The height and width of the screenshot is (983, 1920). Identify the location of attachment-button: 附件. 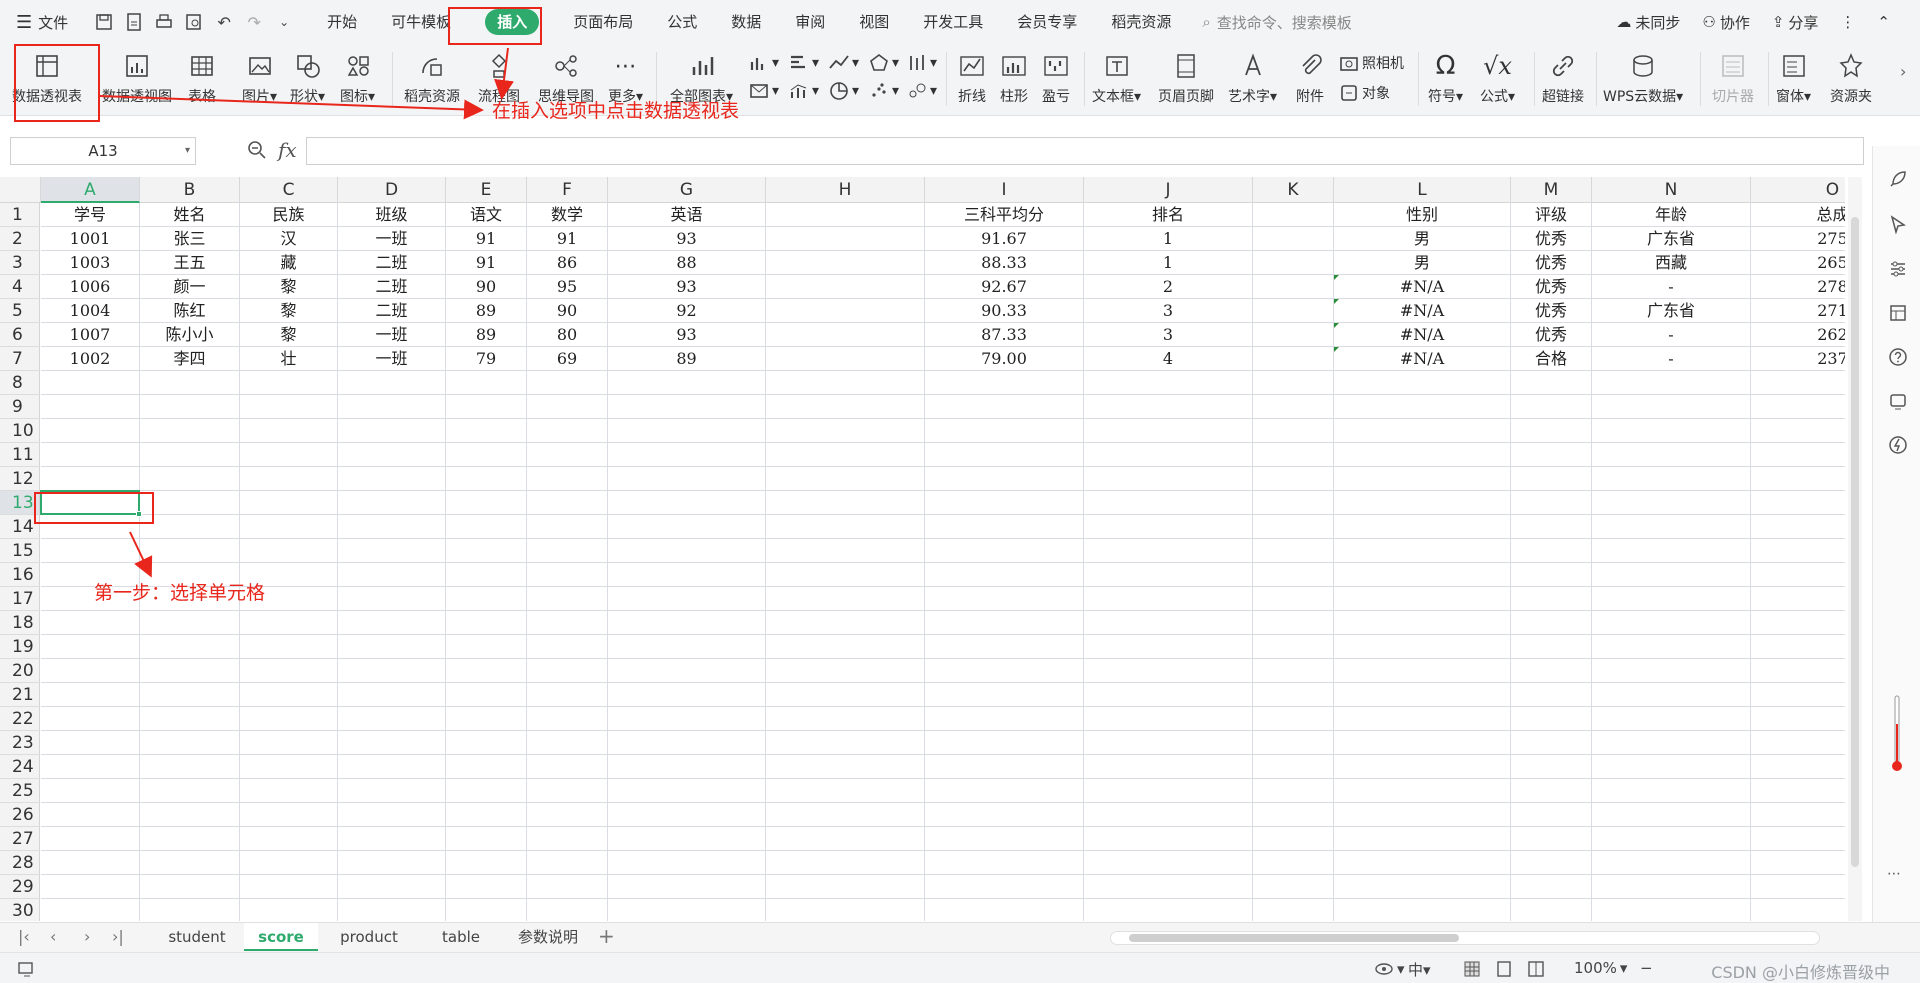
(1310, 78).